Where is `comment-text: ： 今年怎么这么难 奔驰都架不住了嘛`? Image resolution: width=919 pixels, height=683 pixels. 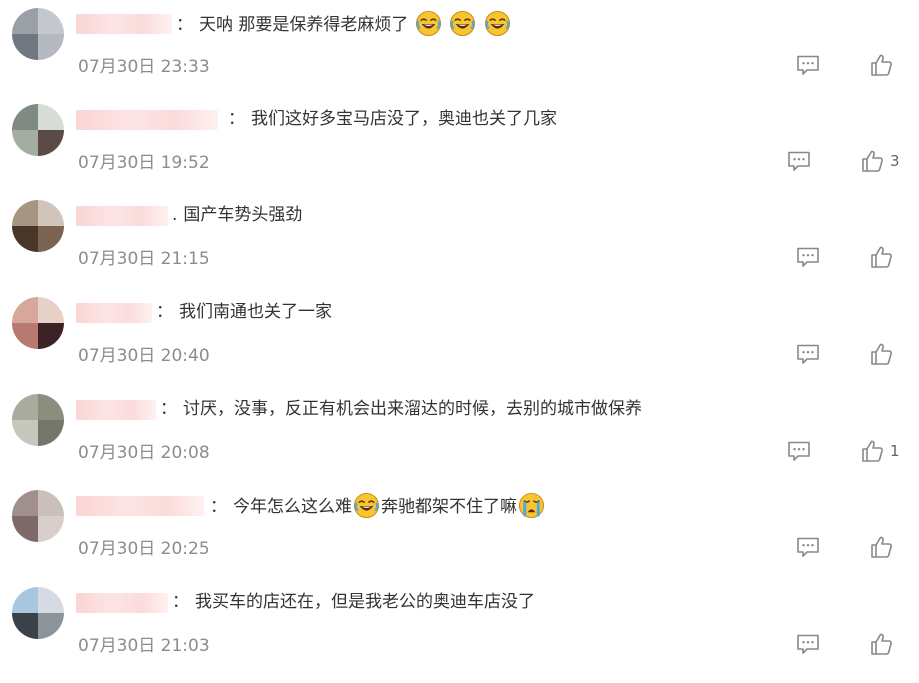
comment-text: ： 今年怎么这么难 奔驰都架不住了嘛 is located at coordinates (378, 506).